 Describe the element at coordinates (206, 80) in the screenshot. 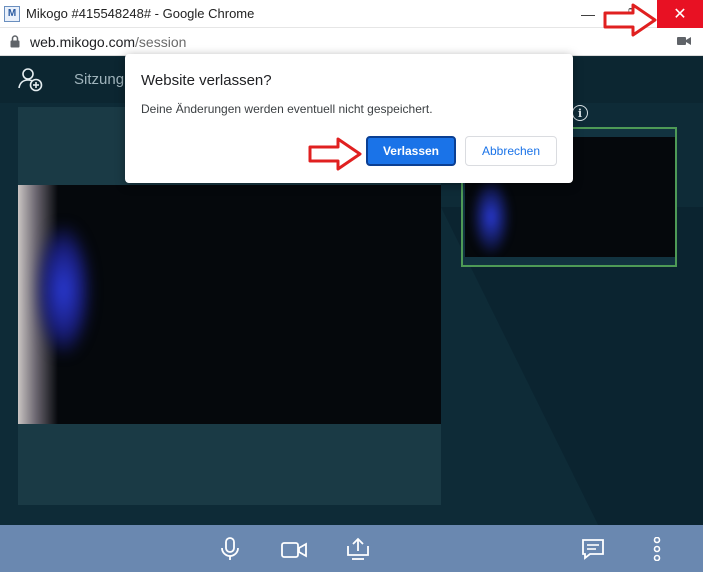

I see `dialog-title: Website verlassen?` at that location.